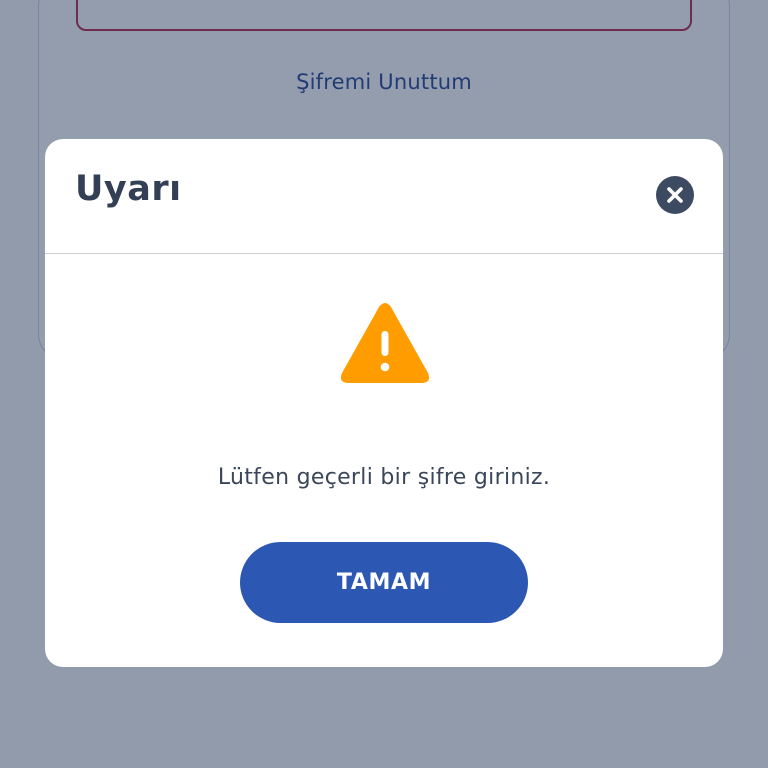 The height and width of the screenshot is (768, 768). I want to click on ok-button: TAMAM, so click(384, 582).